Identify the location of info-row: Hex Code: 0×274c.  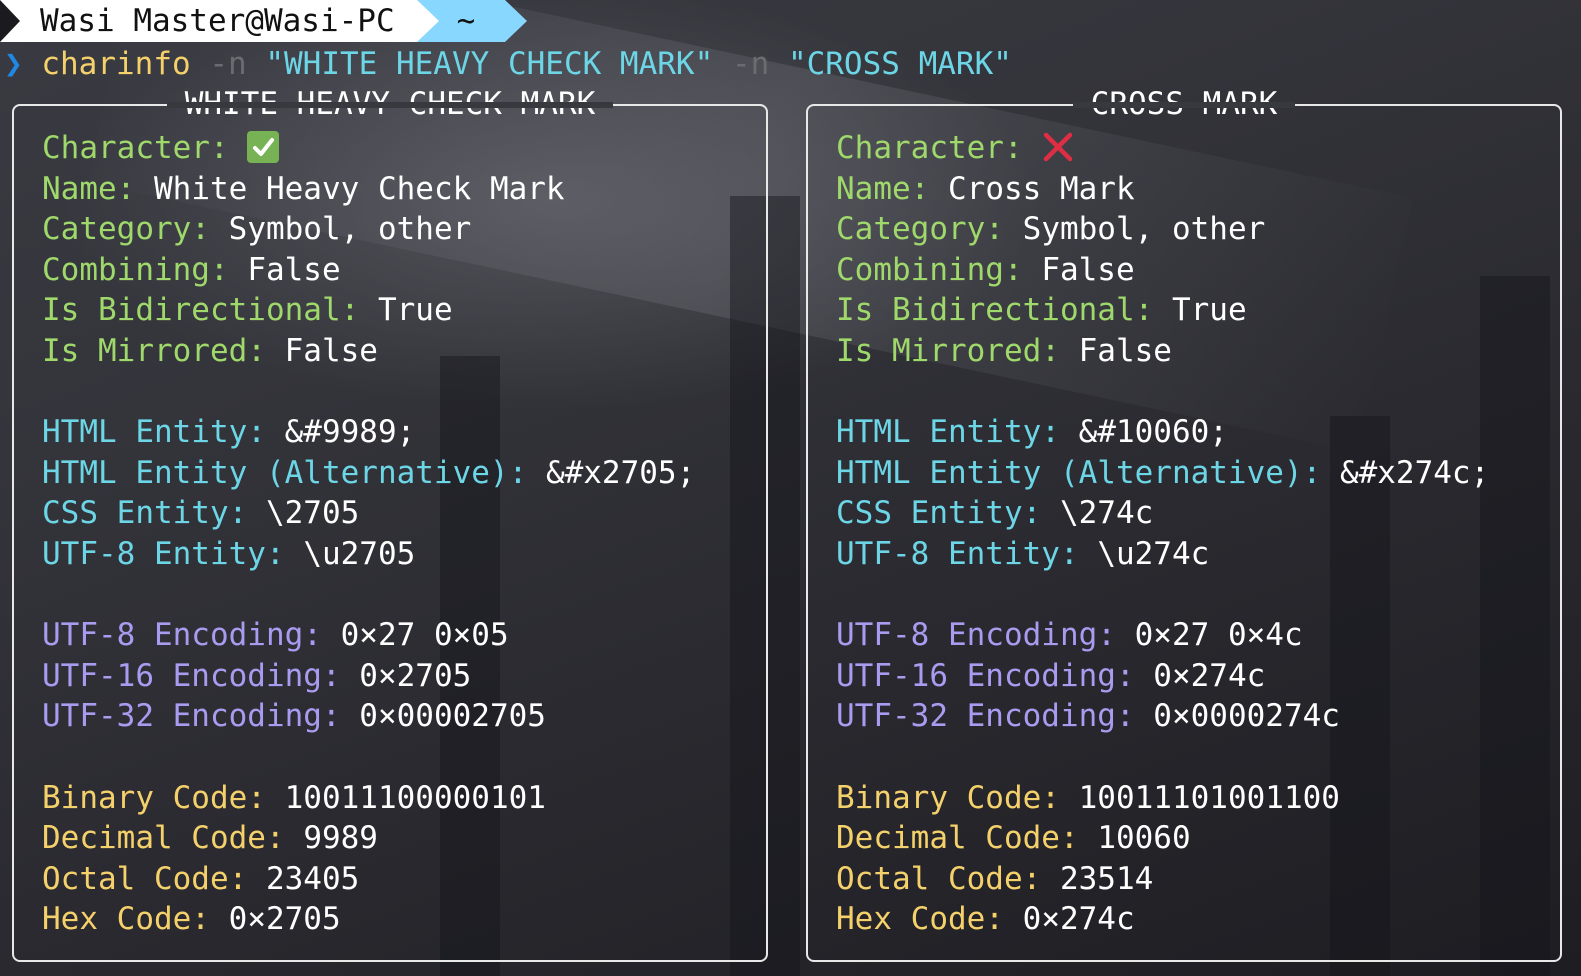
(1162, 919).